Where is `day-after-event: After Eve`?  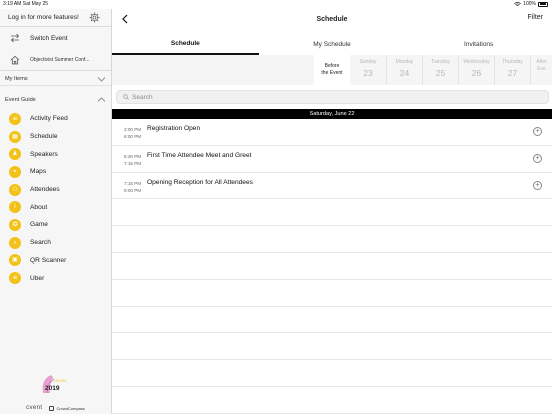 day-after-event: After Eve is located at coordinates (541, 70).